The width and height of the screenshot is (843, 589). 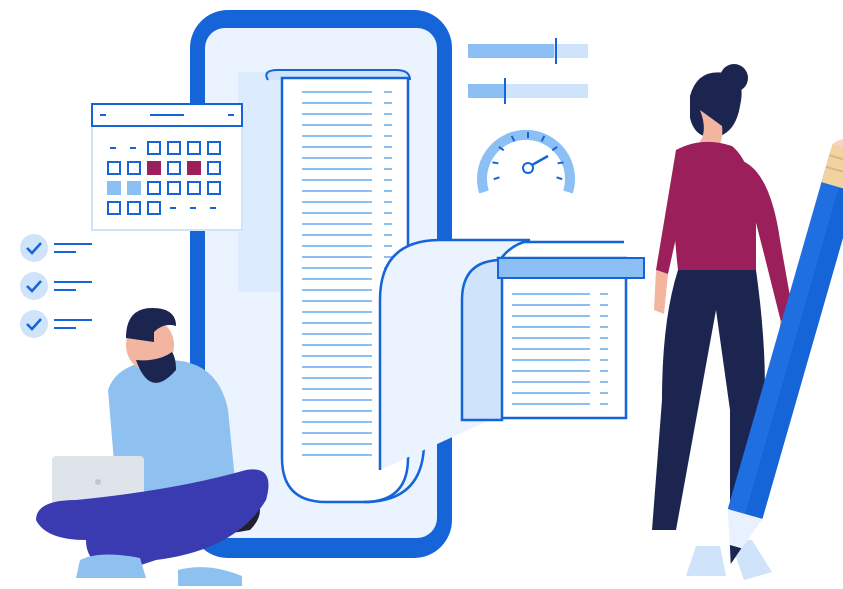 I want to click on receipt-second-page, so click(x=552, y=339).